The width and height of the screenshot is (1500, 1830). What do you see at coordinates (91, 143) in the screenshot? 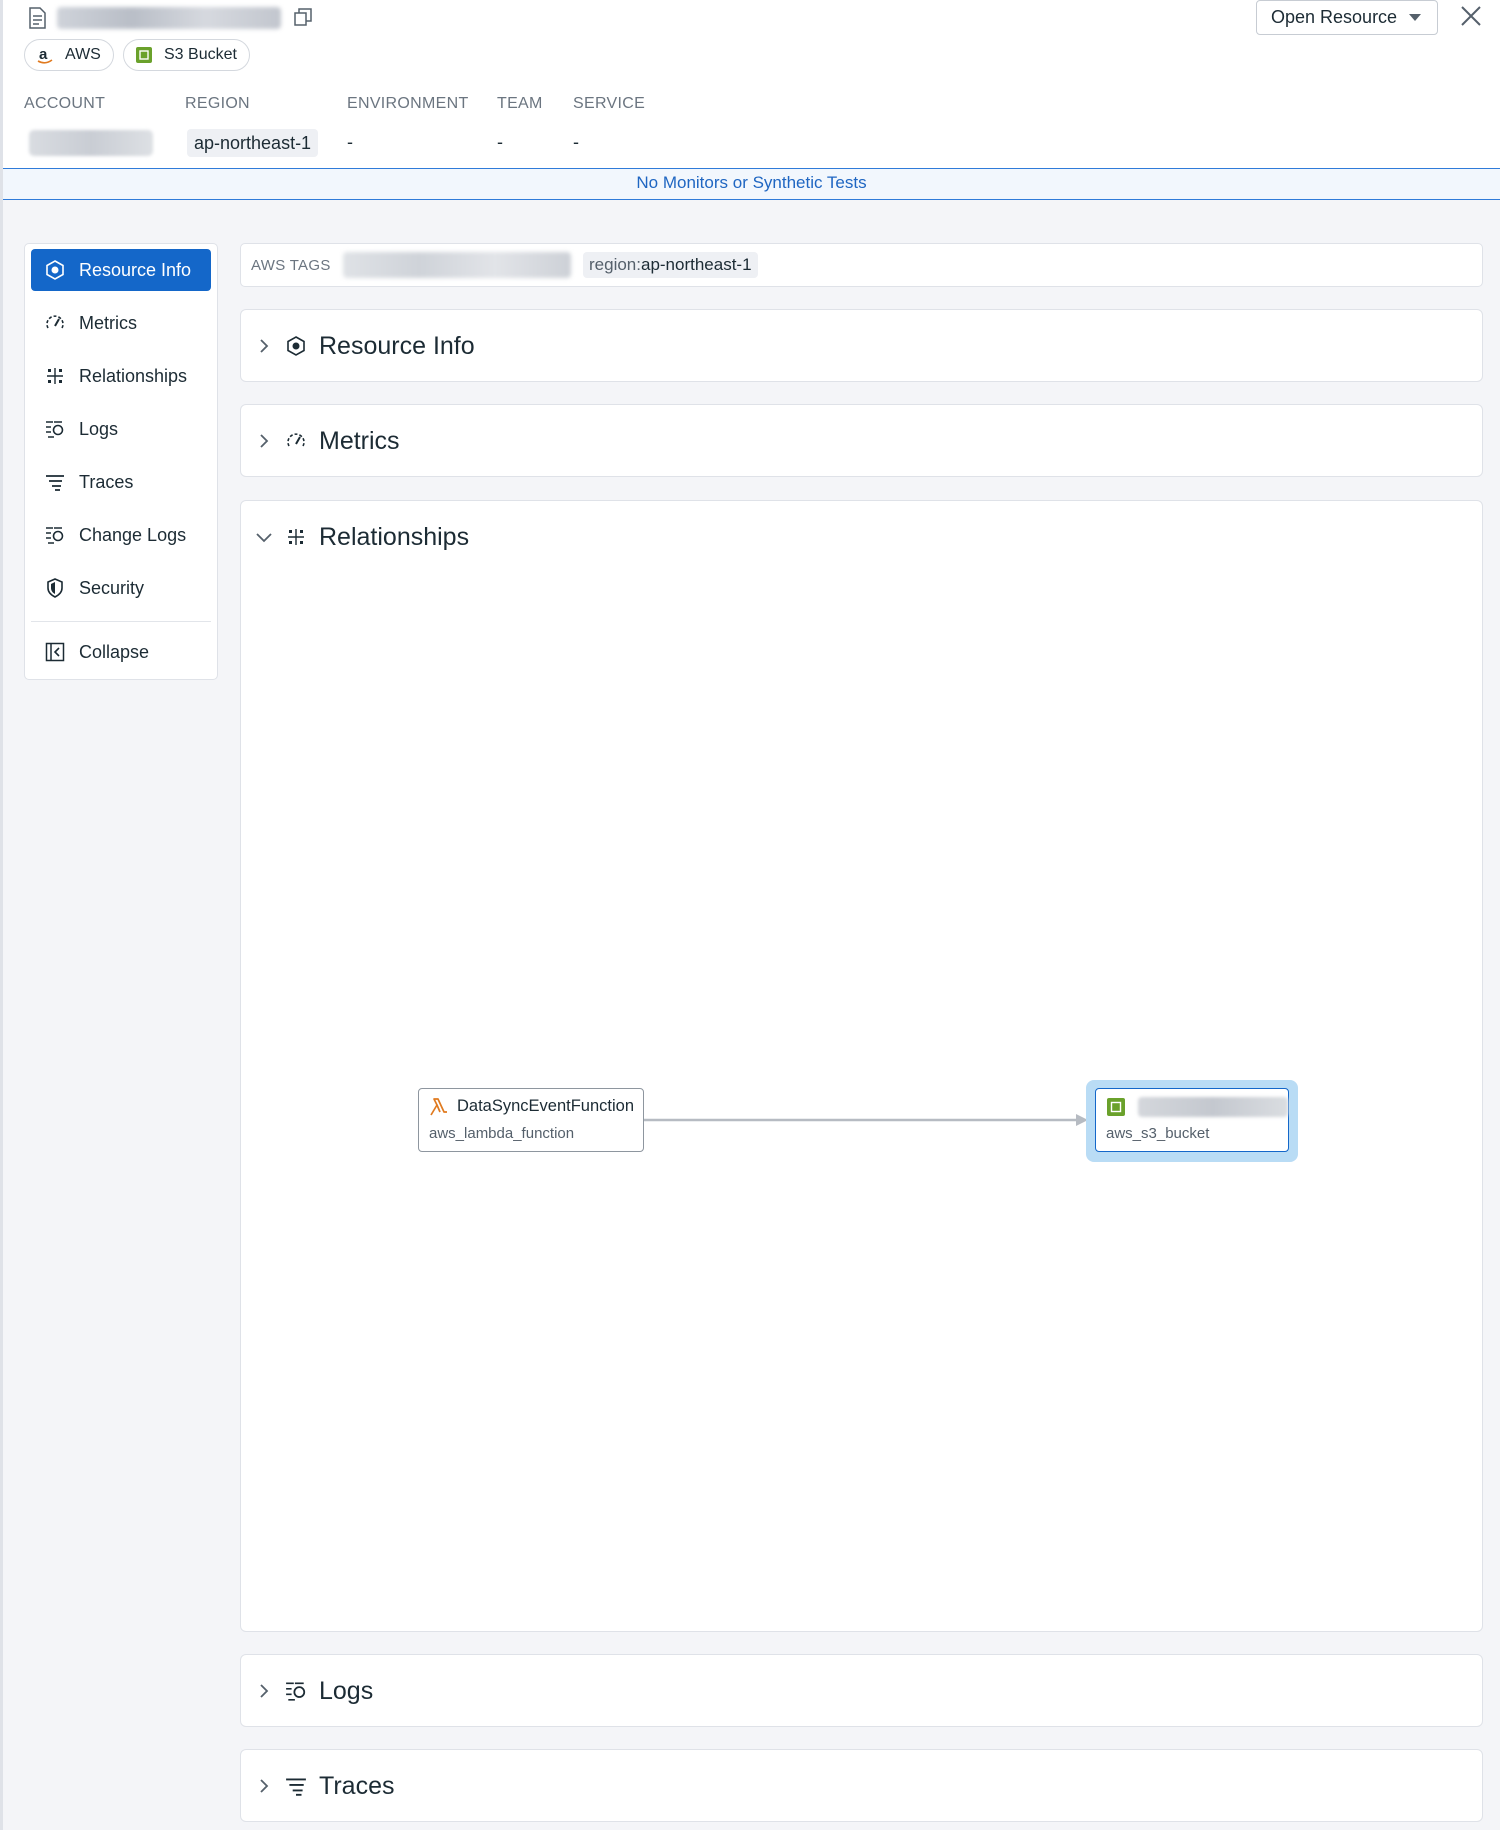
I see `account-value-redacted` at bounding box center [91, 143].